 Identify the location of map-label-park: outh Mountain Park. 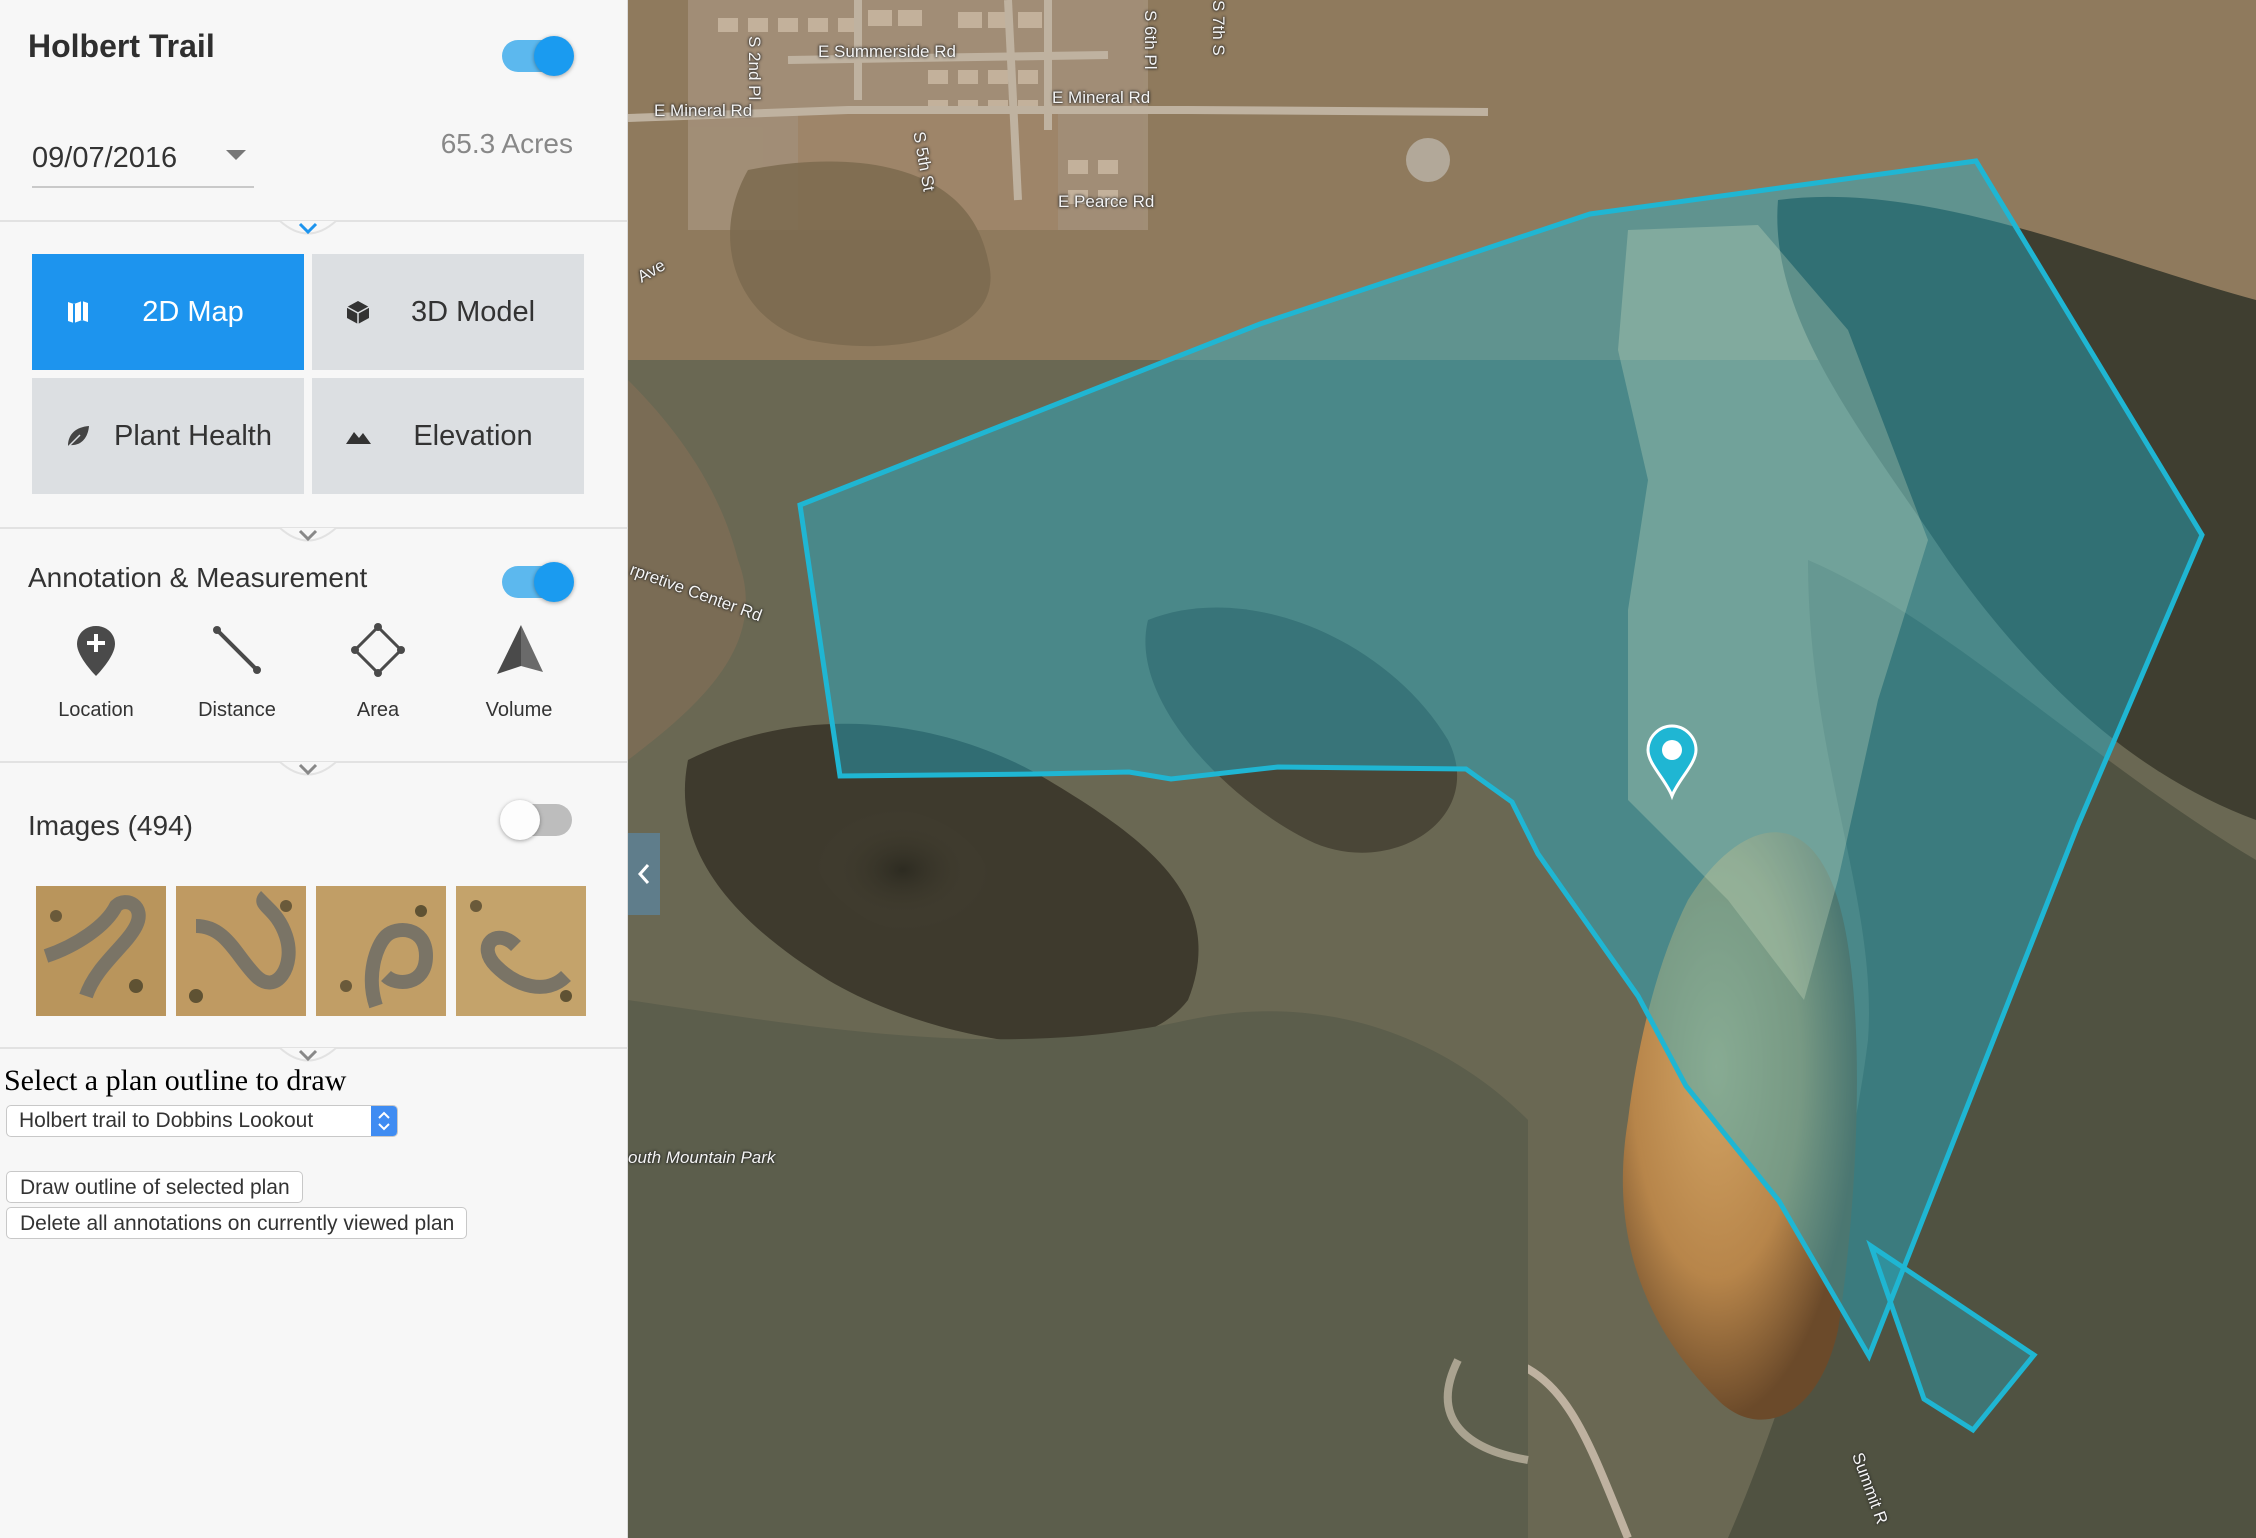
(702, 1157).